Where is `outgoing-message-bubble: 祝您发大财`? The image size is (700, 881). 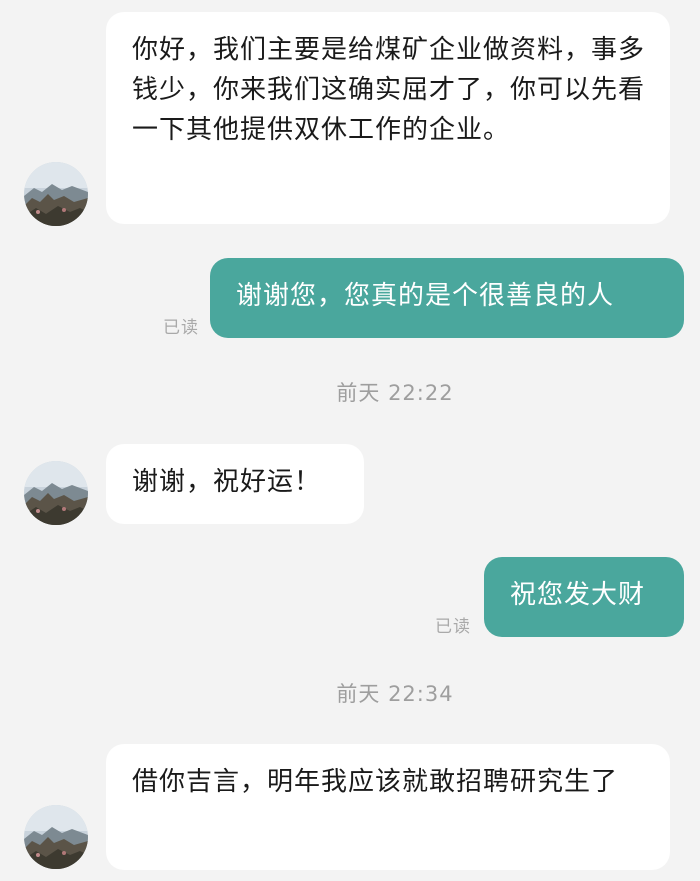
outgoing-message-bubble: 祝您发大财 is located at coordinates (584, 597).